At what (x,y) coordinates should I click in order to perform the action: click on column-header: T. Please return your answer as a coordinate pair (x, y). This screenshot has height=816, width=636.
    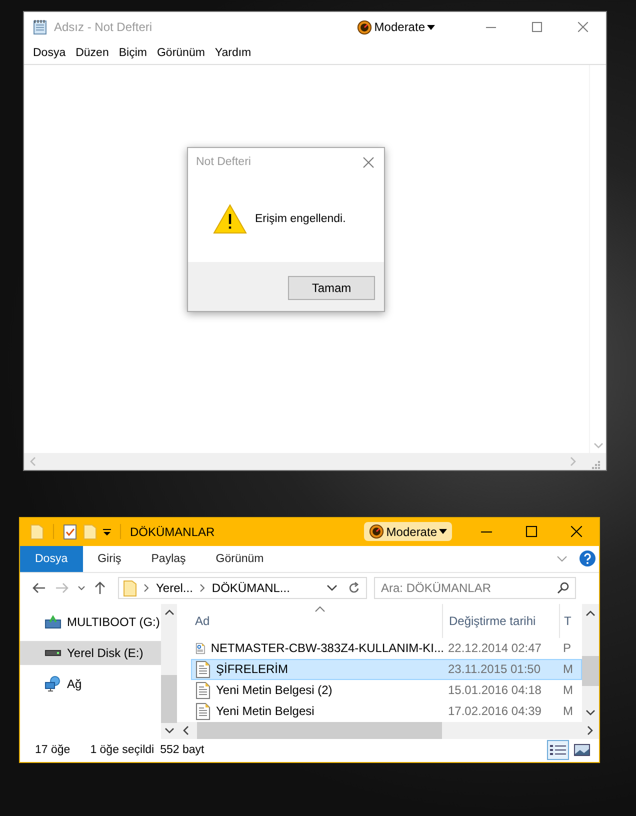
    Looking at the image, I should click on (571, 621).